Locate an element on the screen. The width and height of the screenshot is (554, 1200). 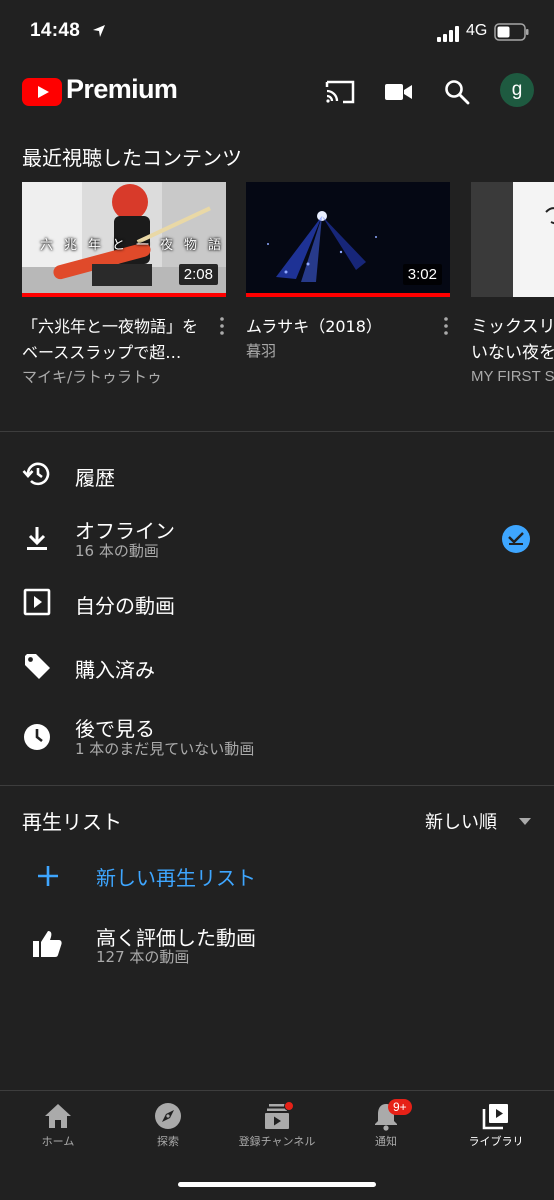
tag-icon is located at coordinates (37, 666).